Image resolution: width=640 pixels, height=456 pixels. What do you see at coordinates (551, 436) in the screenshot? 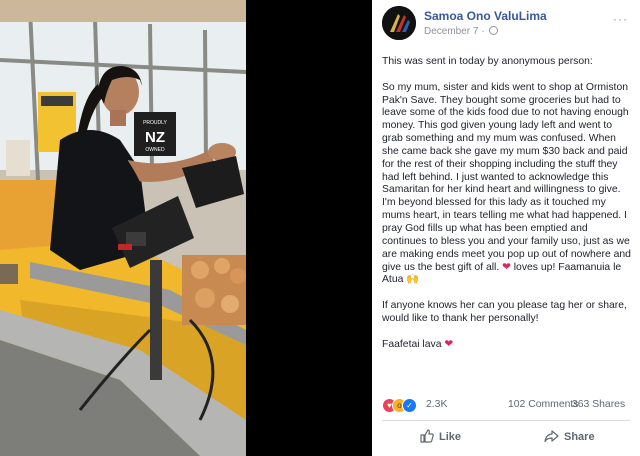
I see `share-arrow-icon` at bounding box center [551, 436].